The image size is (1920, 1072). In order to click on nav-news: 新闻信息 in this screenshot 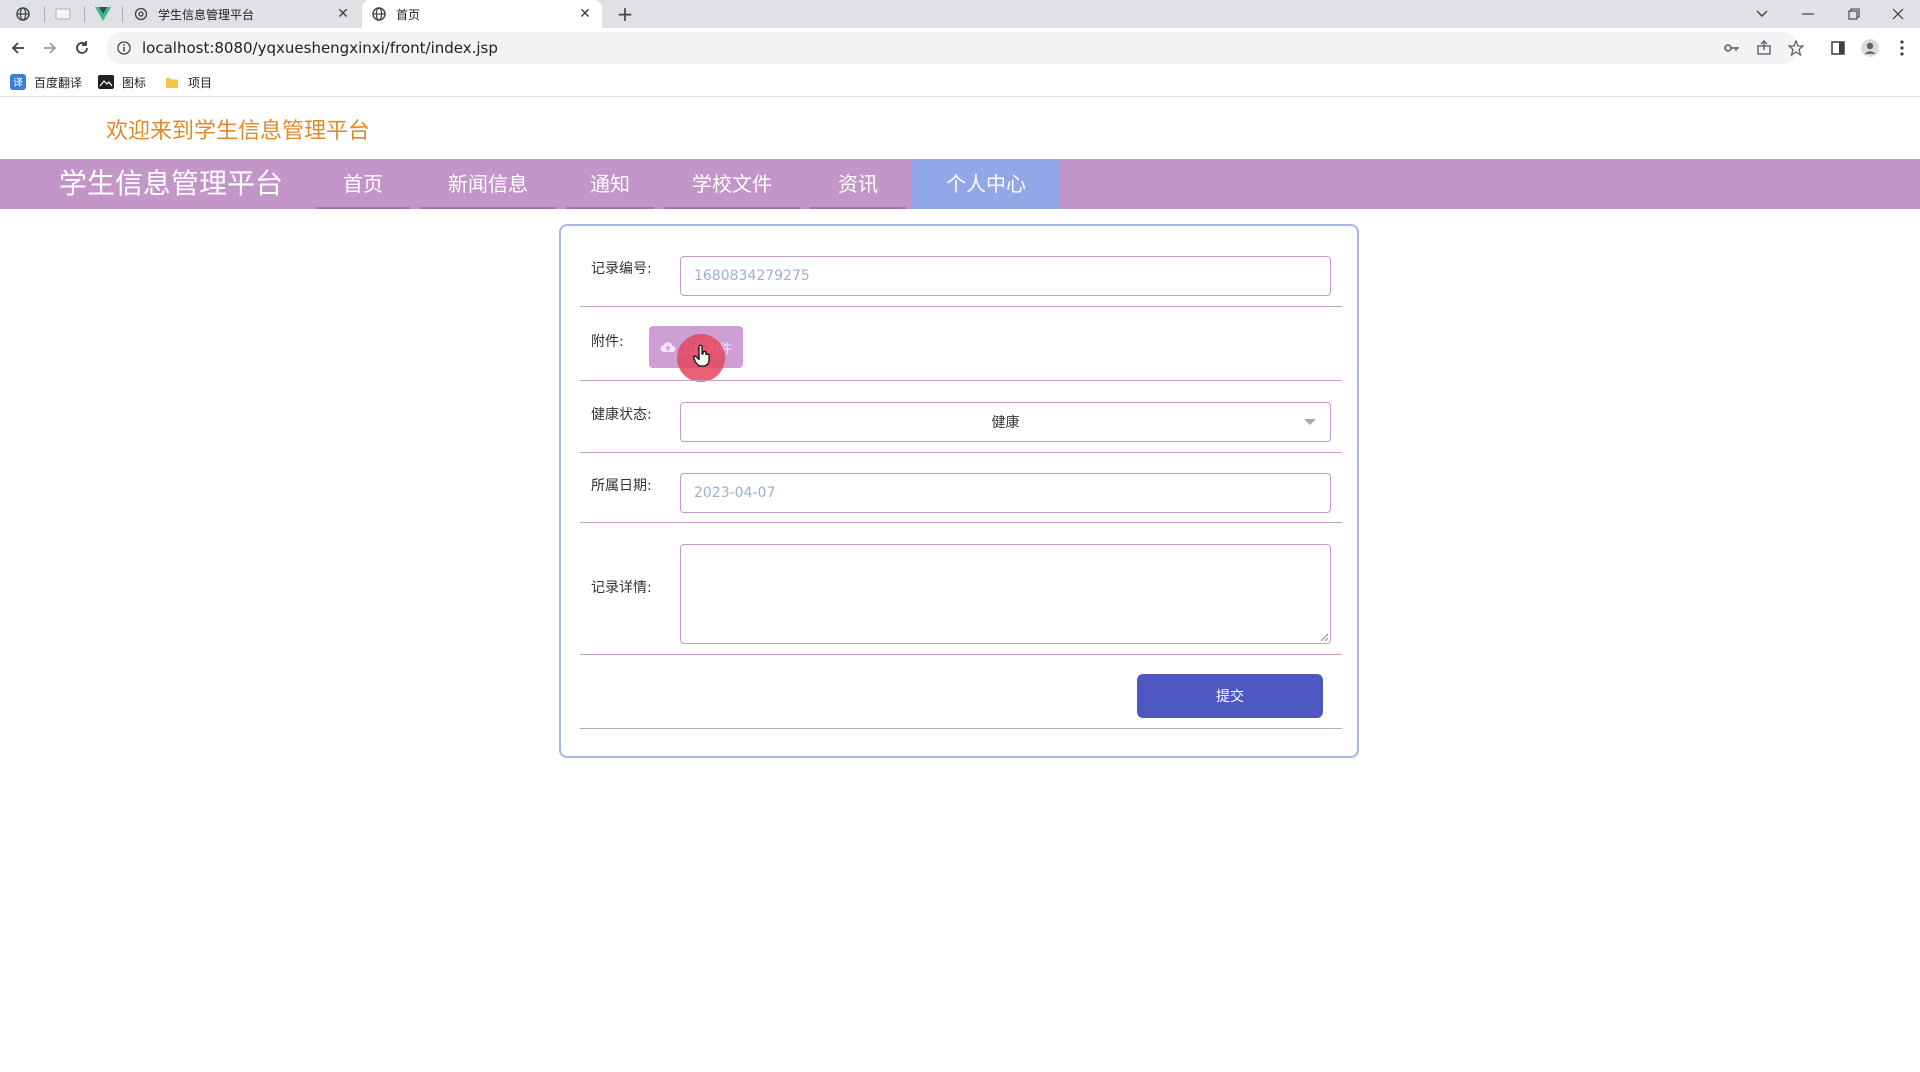, I will do `click(488, 184)`.